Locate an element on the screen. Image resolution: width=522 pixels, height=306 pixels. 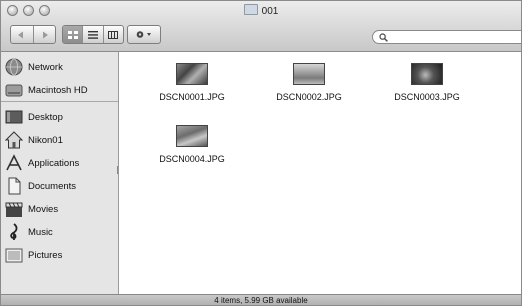
status-text: 4 items, 5.99 GB available is located at coordinates (261, 300).